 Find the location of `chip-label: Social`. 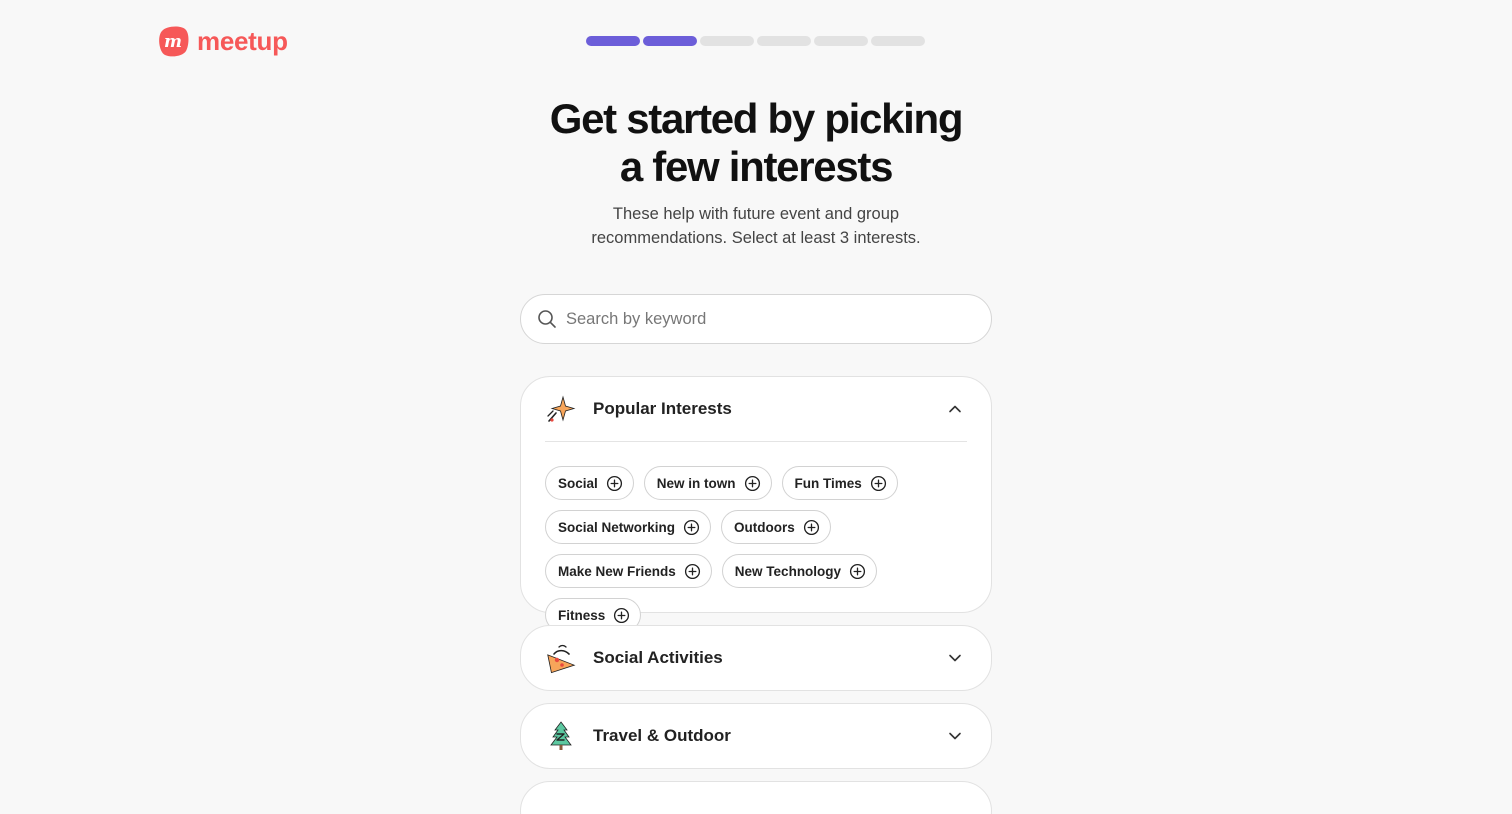

chip-label: Social is located at coordinates (578, 483).